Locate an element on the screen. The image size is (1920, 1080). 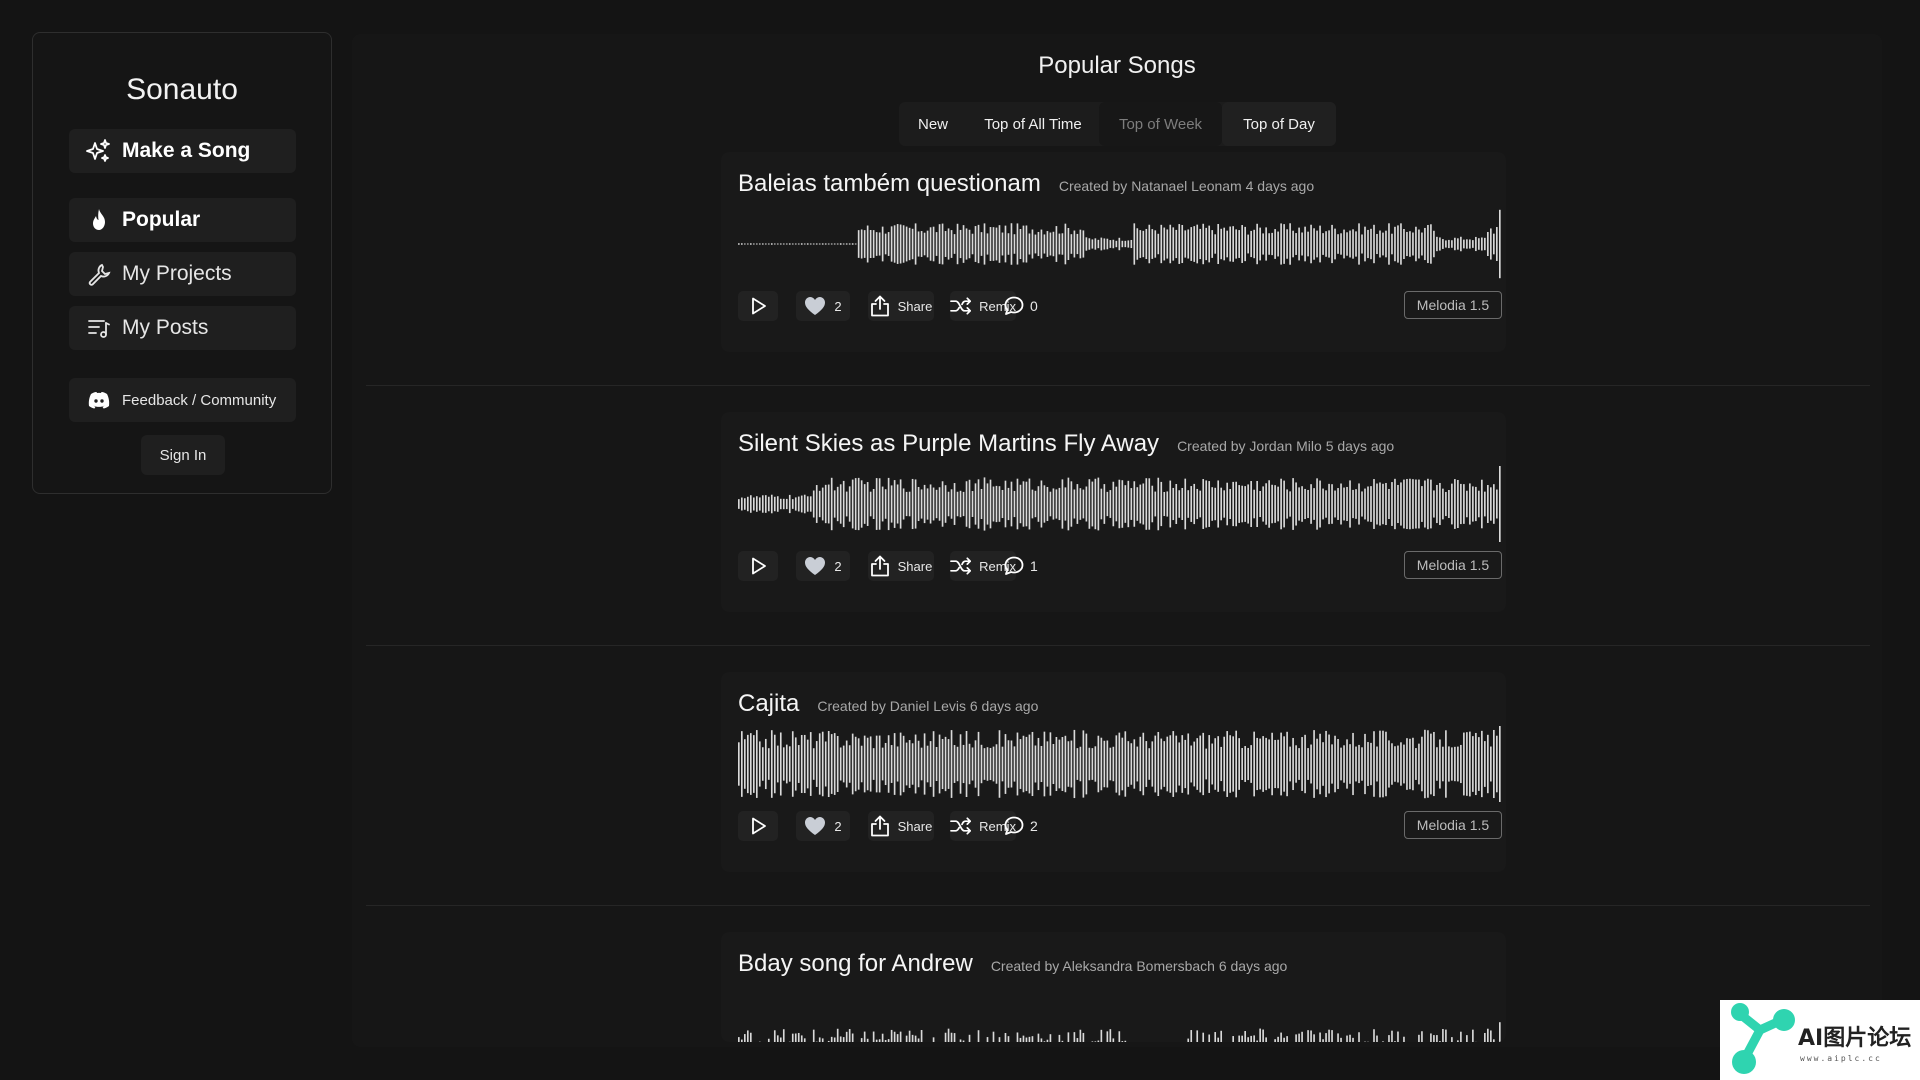
song-title: Cajita is located at coordinates (768, 704).